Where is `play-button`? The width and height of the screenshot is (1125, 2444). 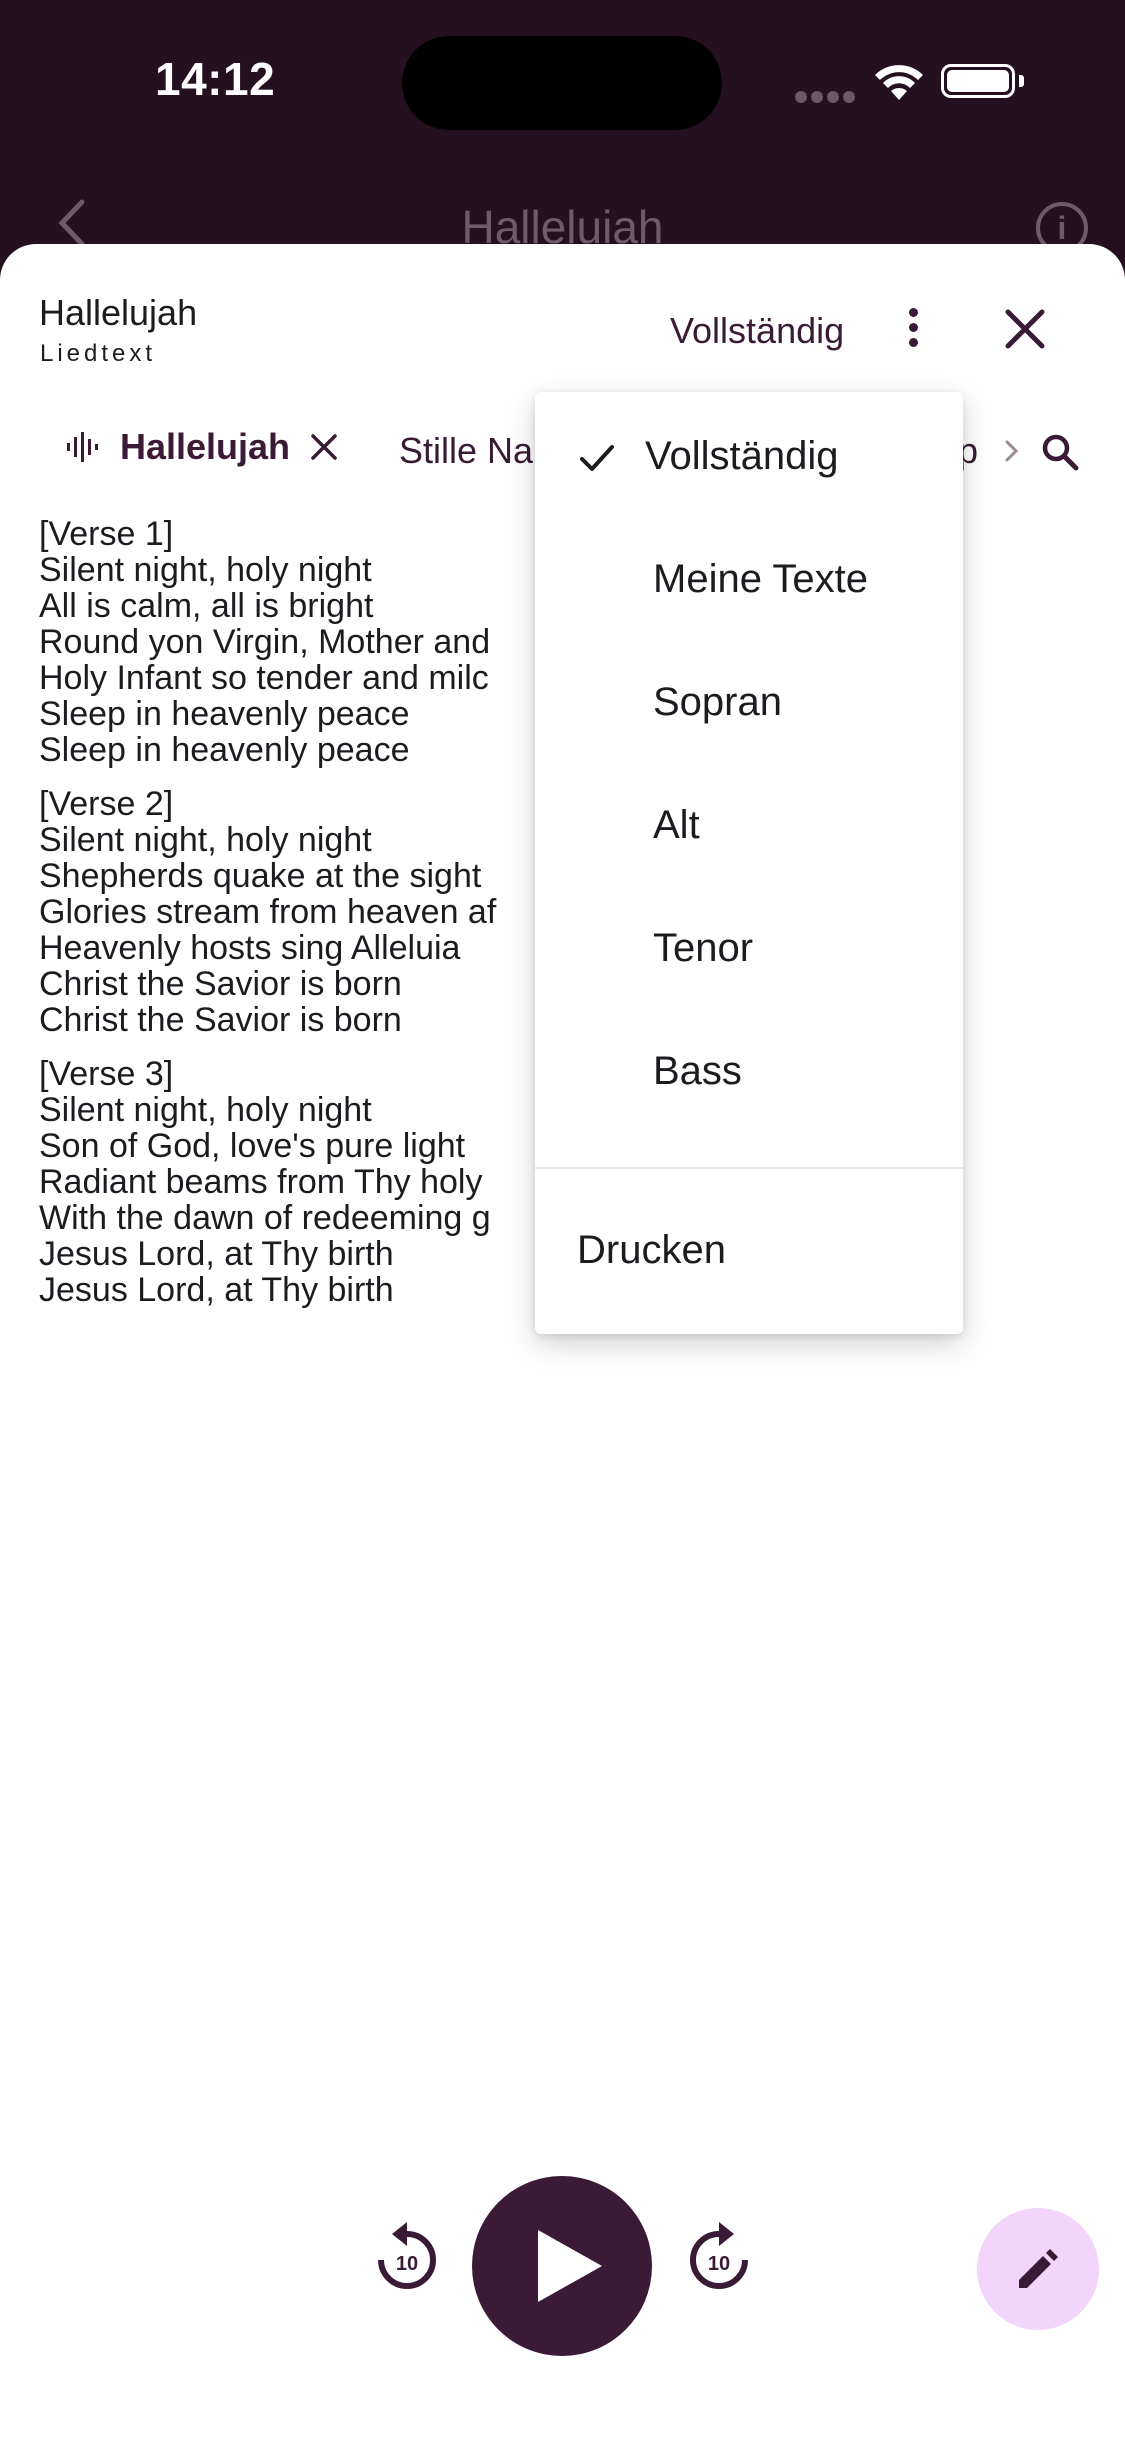
play-button is located at coordinates (562, 2266).